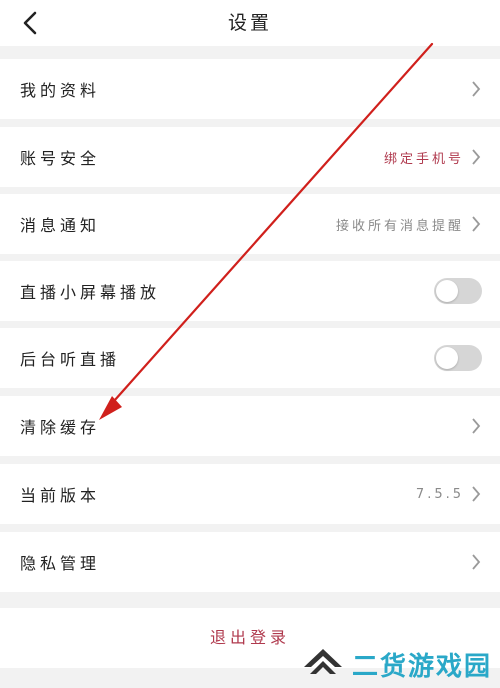 The height and width of the screenshot is (688, 500). I want to click on settings-row-notifications: 消息通知 接收所有消息提醒, so click(250, 224).